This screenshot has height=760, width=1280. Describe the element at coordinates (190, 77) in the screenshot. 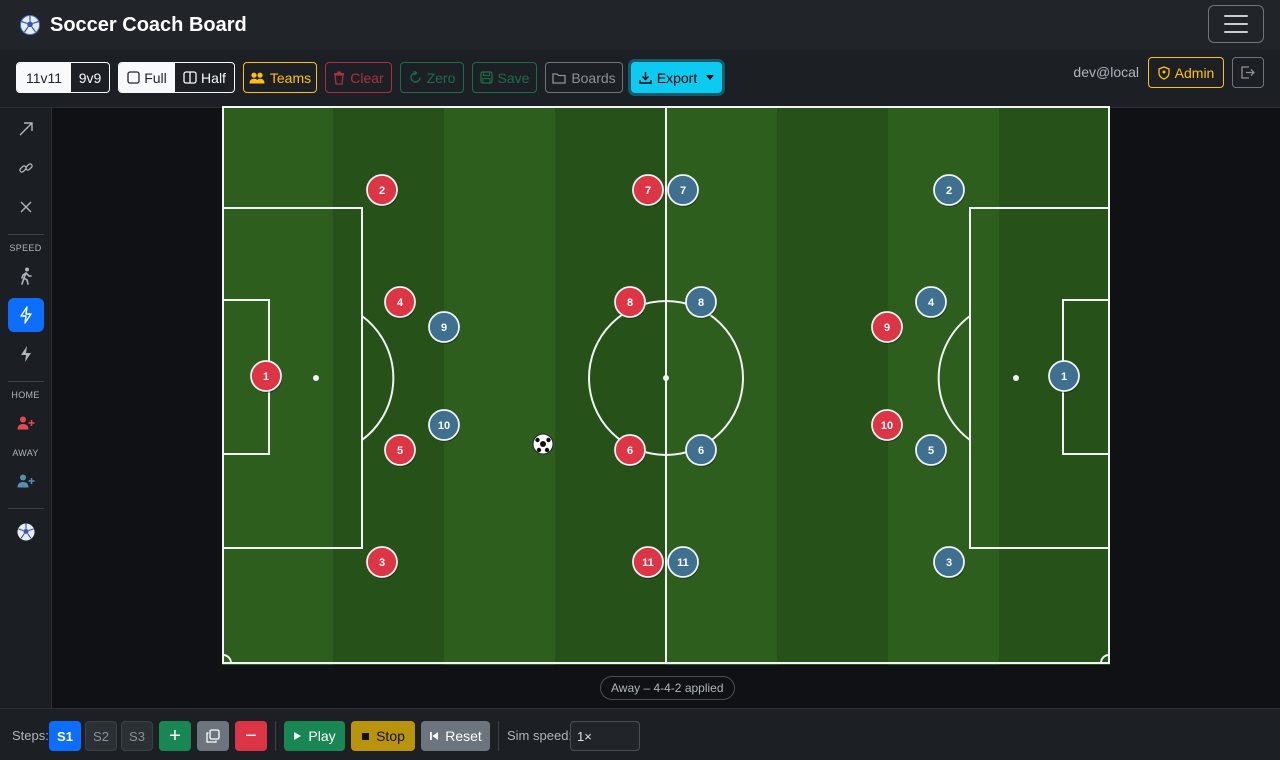

I see `half-layout-icon` at that location.